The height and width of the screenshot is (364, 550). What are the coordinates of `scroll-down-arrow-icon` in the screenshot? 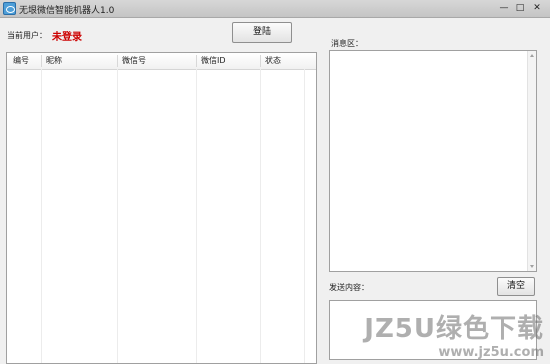 It's located at (532, 266).